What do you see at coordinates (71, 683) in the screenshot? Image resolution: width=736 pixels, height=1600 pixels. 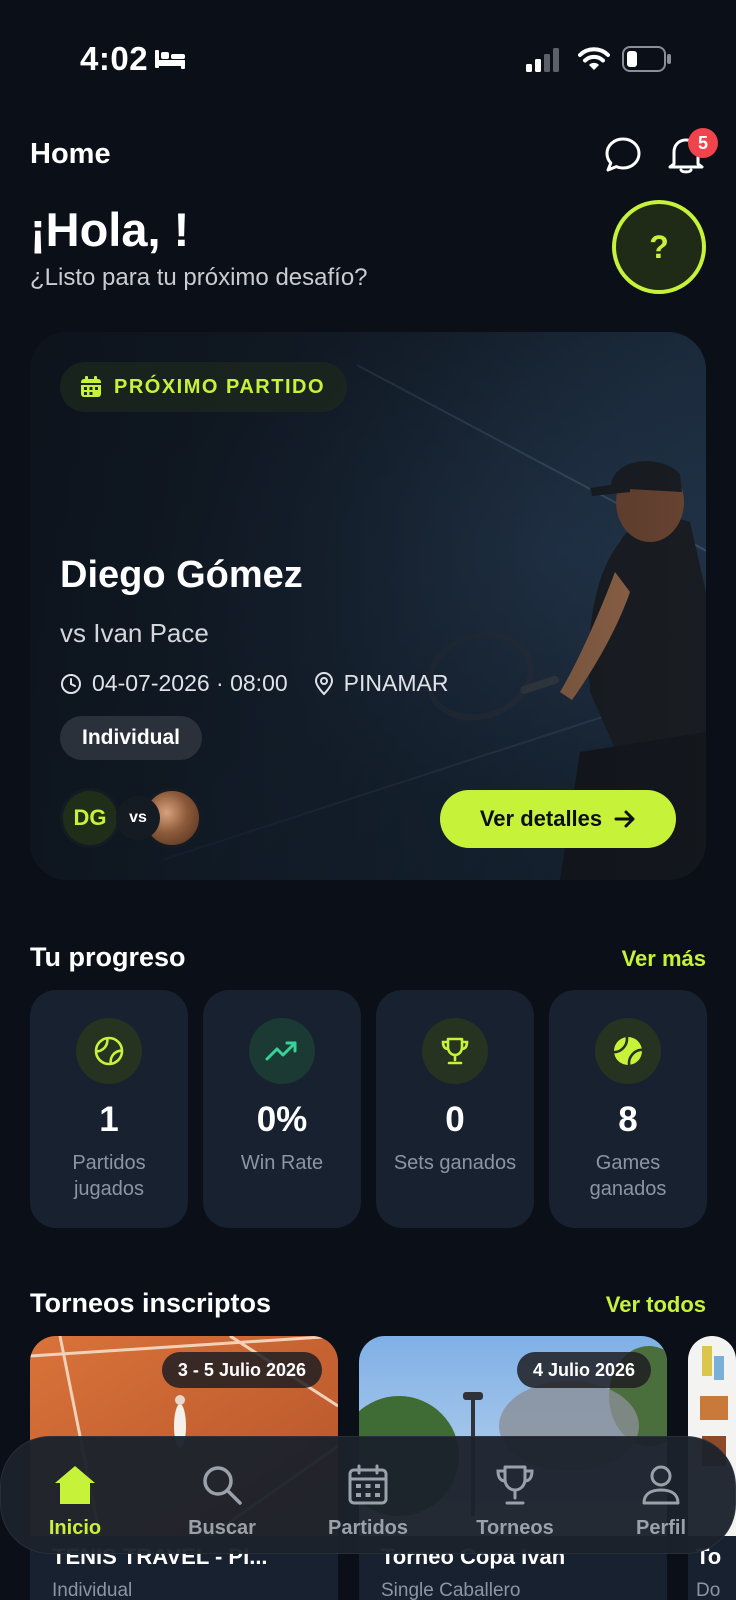 I see `clock-icon` at bounding box center [71, 683].